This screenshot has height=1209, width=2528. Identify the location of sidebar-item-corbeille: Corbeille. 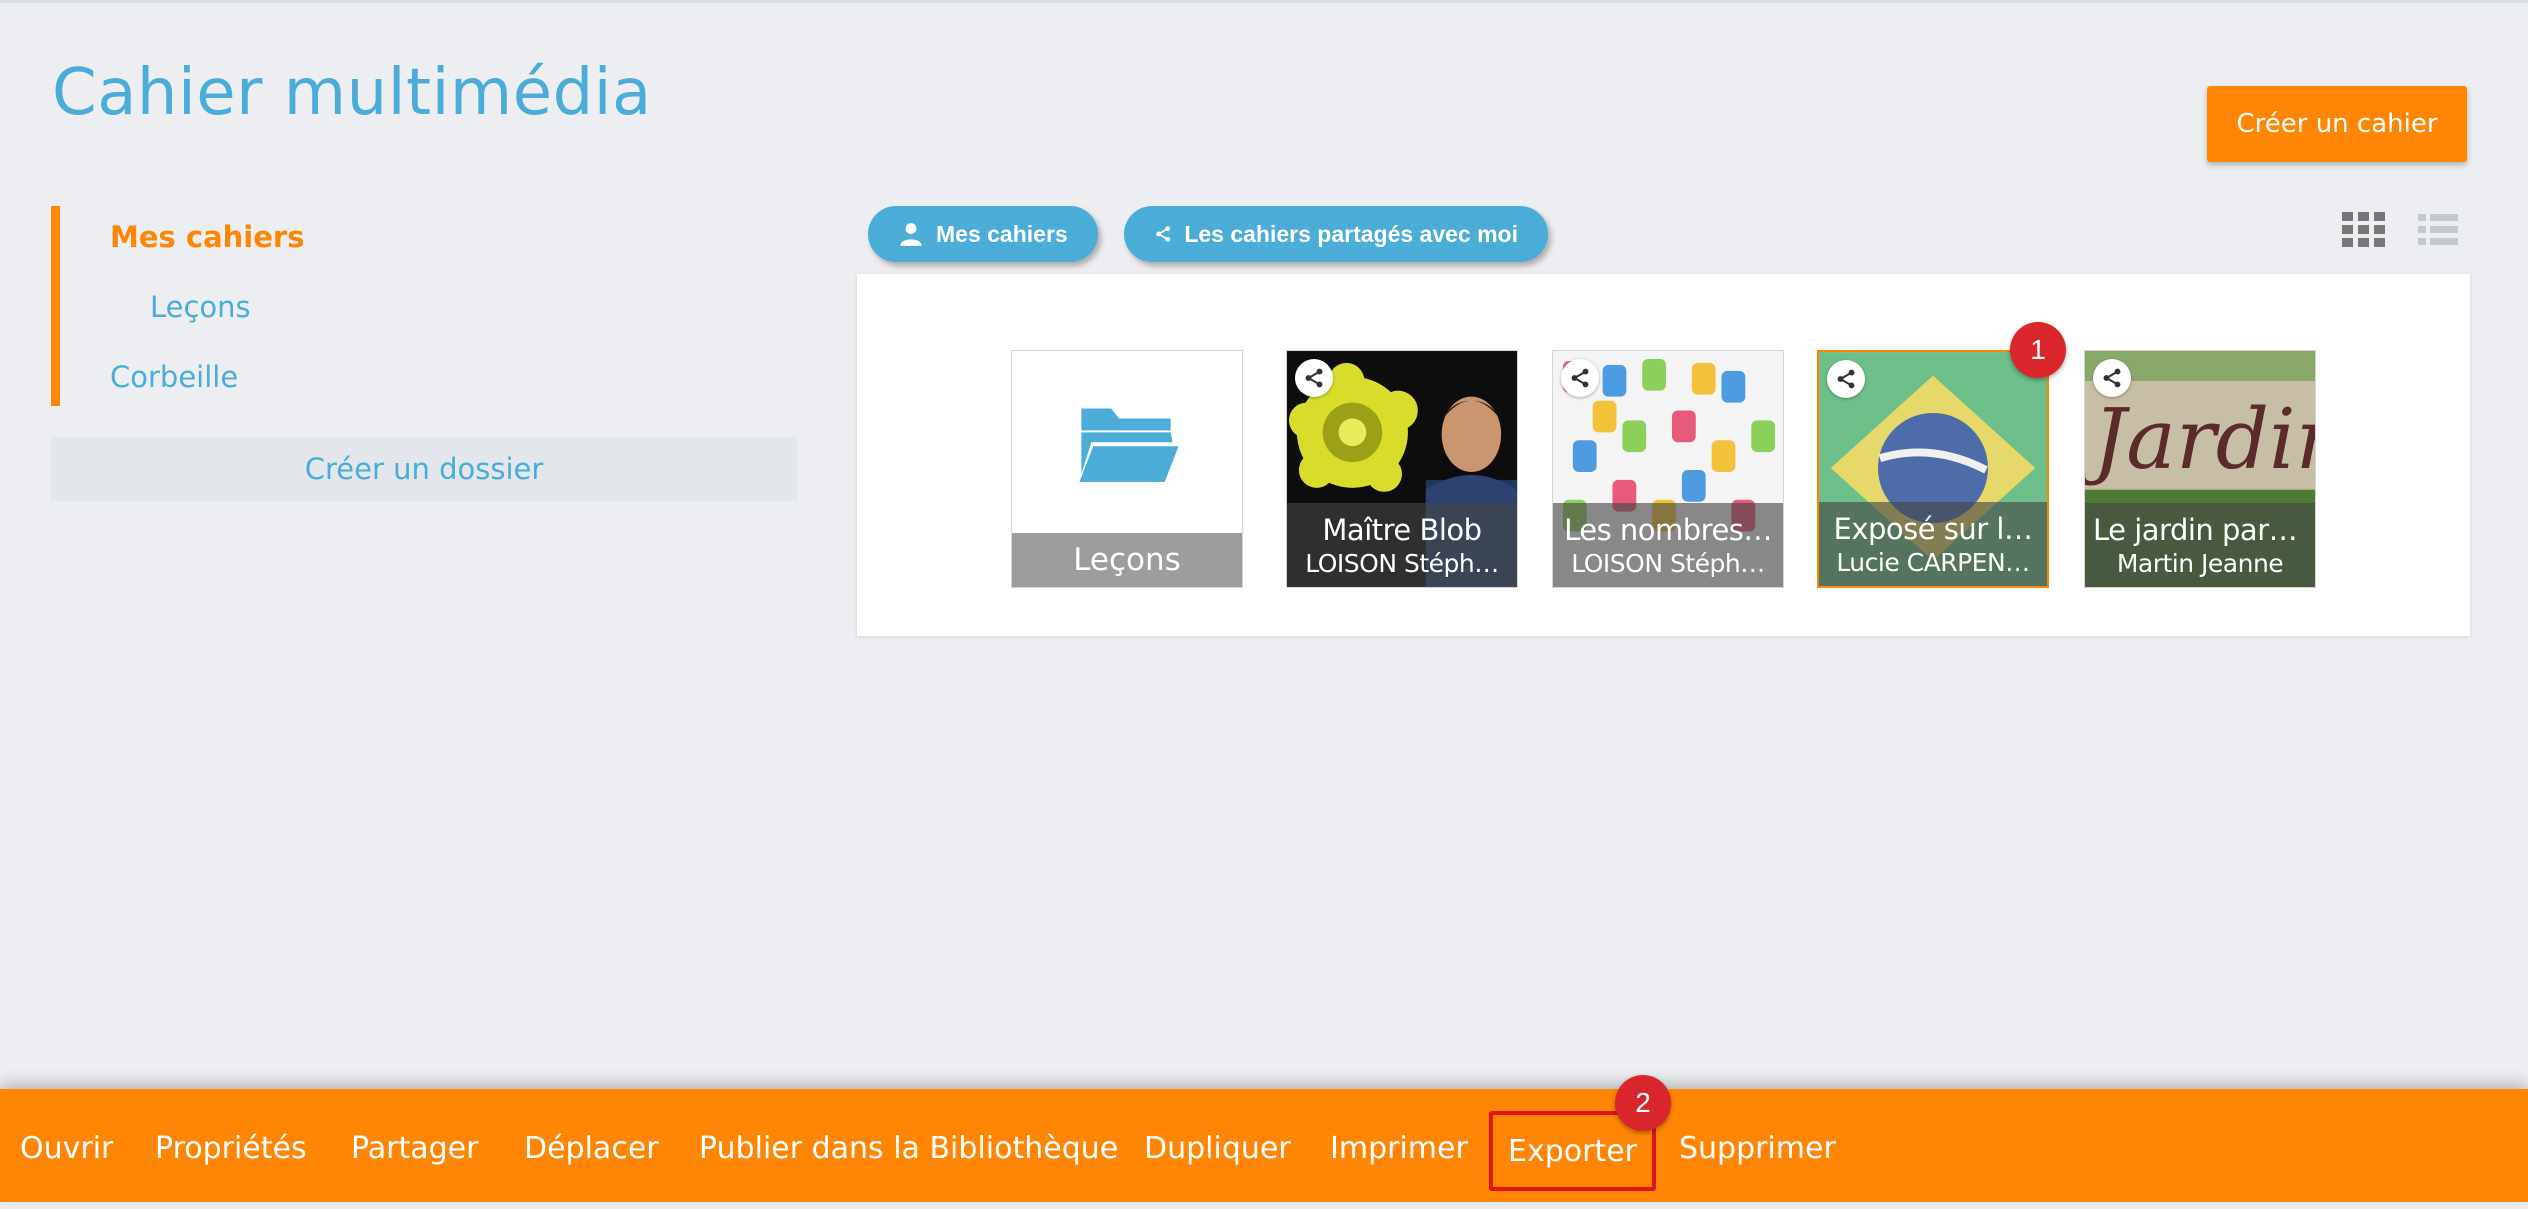
(174, 377).